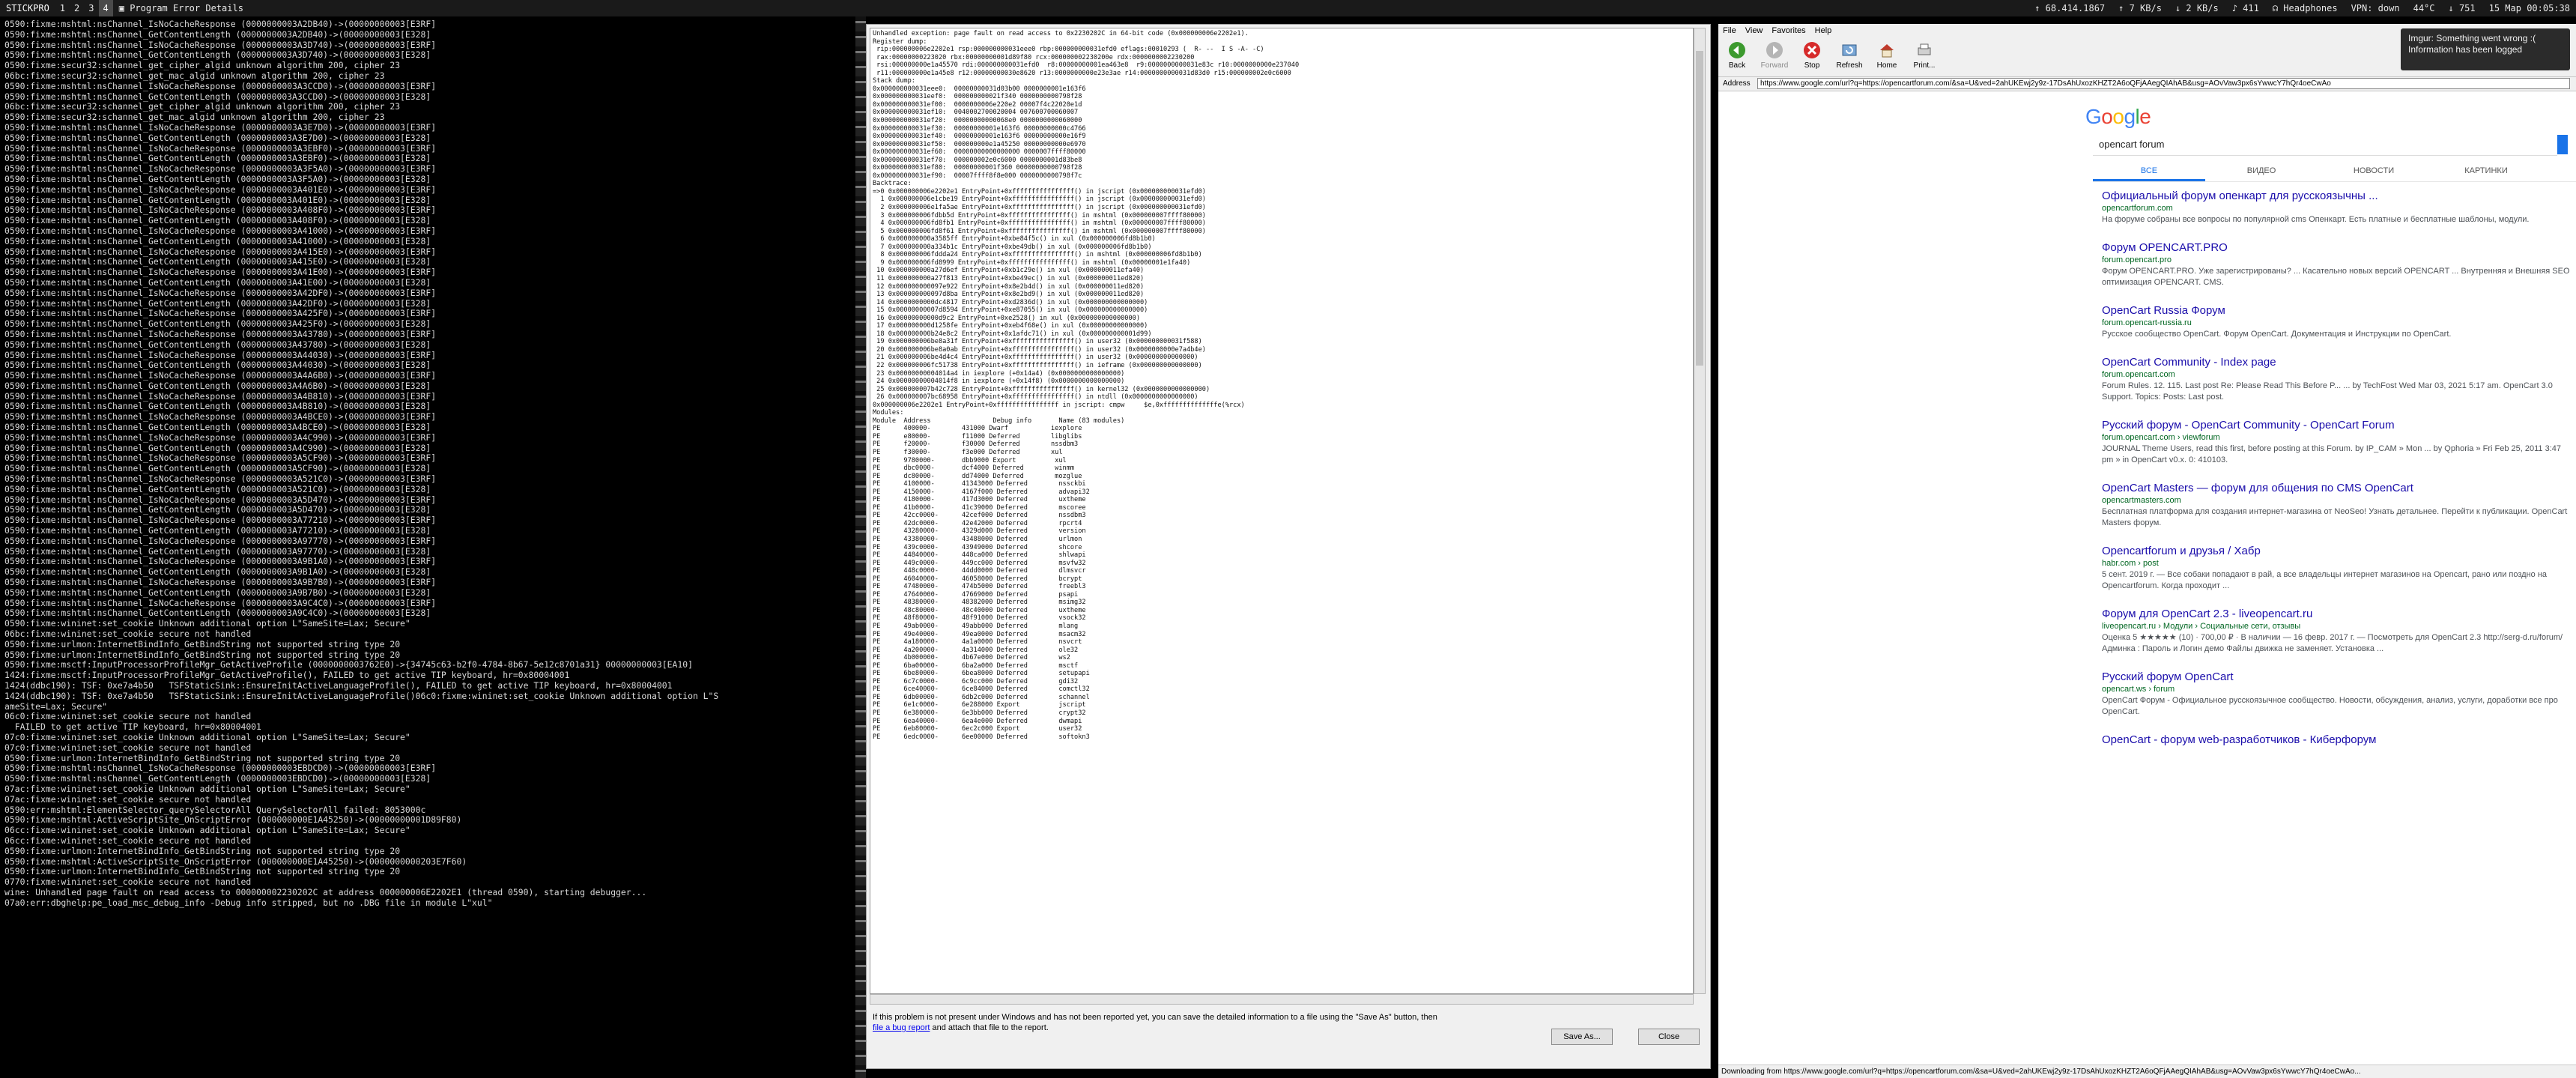 The width and height of the screenshot is (2576, 1078). I want to click on result-title: Русский форум OpenCart, so click(2336, 677).